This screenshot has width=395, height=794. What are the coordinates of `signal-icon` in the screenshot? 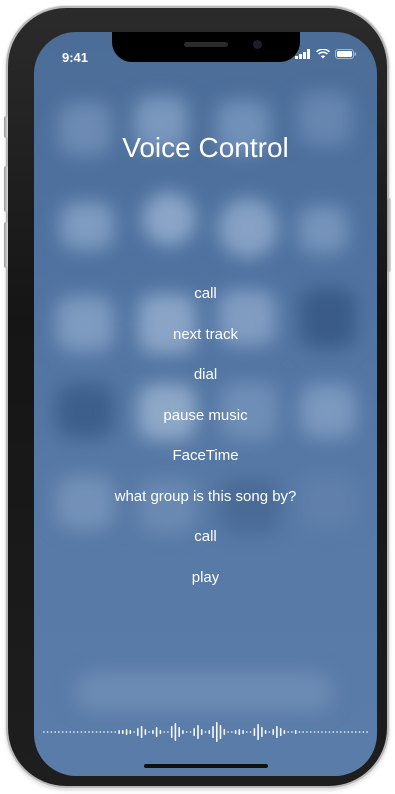 It's located at (302, 54).